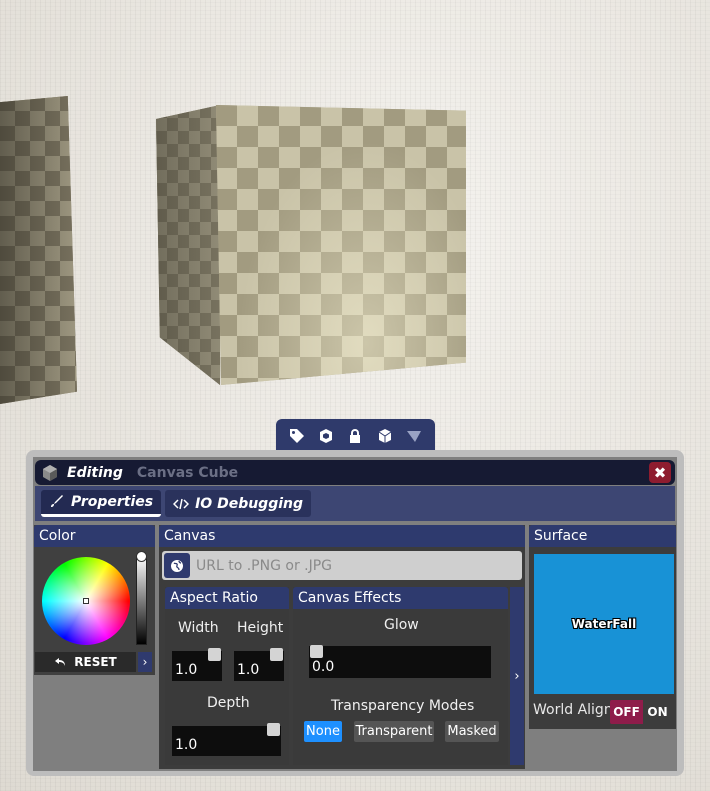  What do you see at coordinates (227, 598) in the screenshot?
I see `aspect-ratio-header: Aspect Ratio` at bounding box center [227, 598].